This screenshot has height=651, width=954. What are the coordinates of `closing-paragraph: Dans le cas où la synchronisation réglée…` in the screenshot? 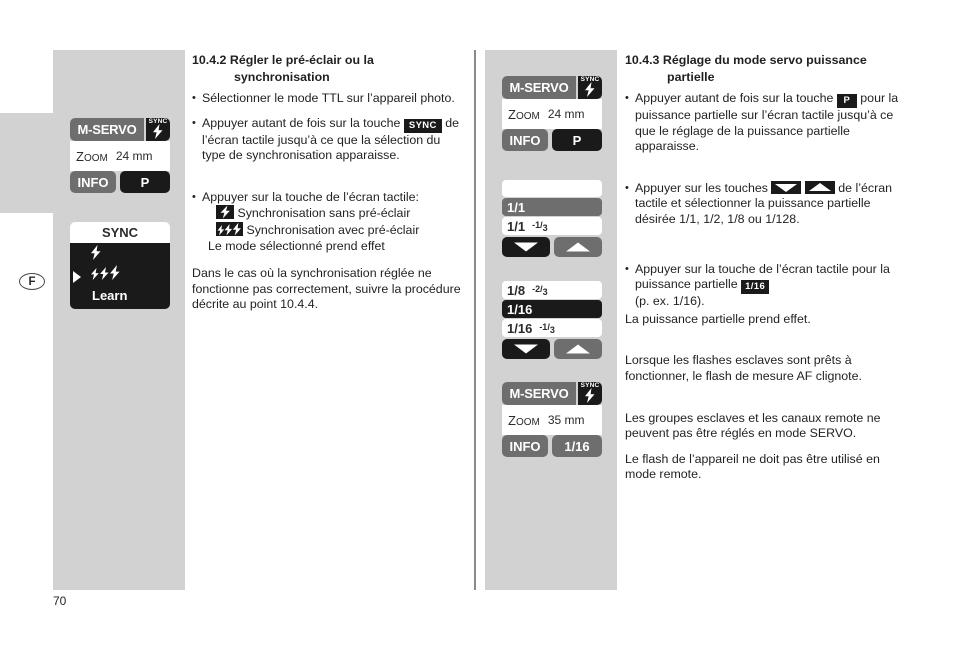 It's located at (326, 289).